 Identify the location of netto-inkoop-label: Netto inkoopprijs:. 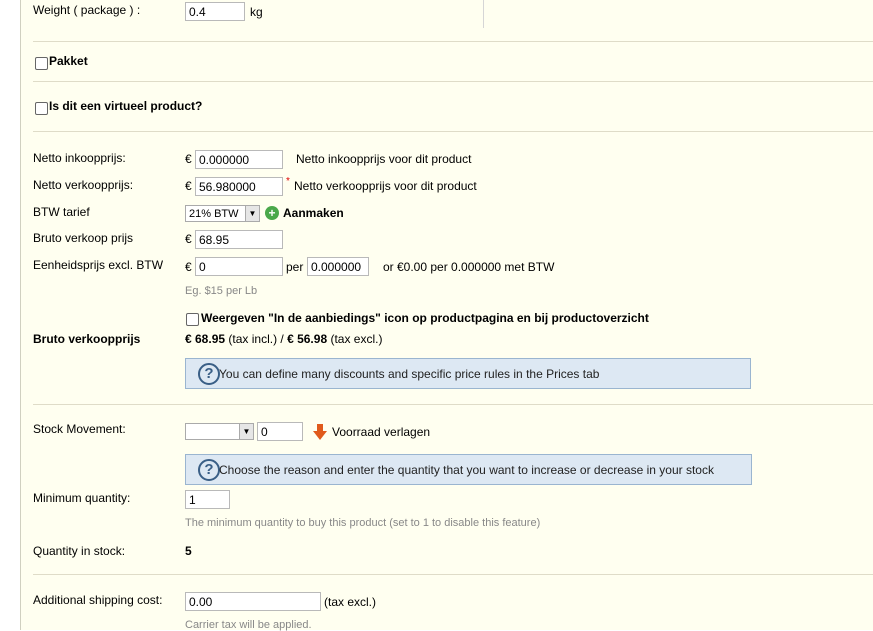
(79, 158).